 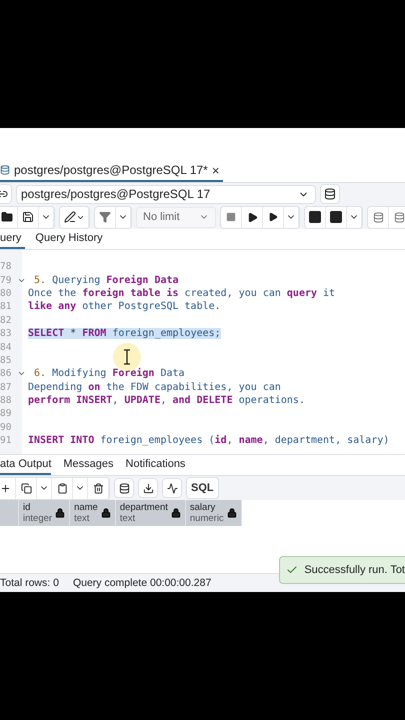 I want to click on download-icon, so click(x=148, y=488).